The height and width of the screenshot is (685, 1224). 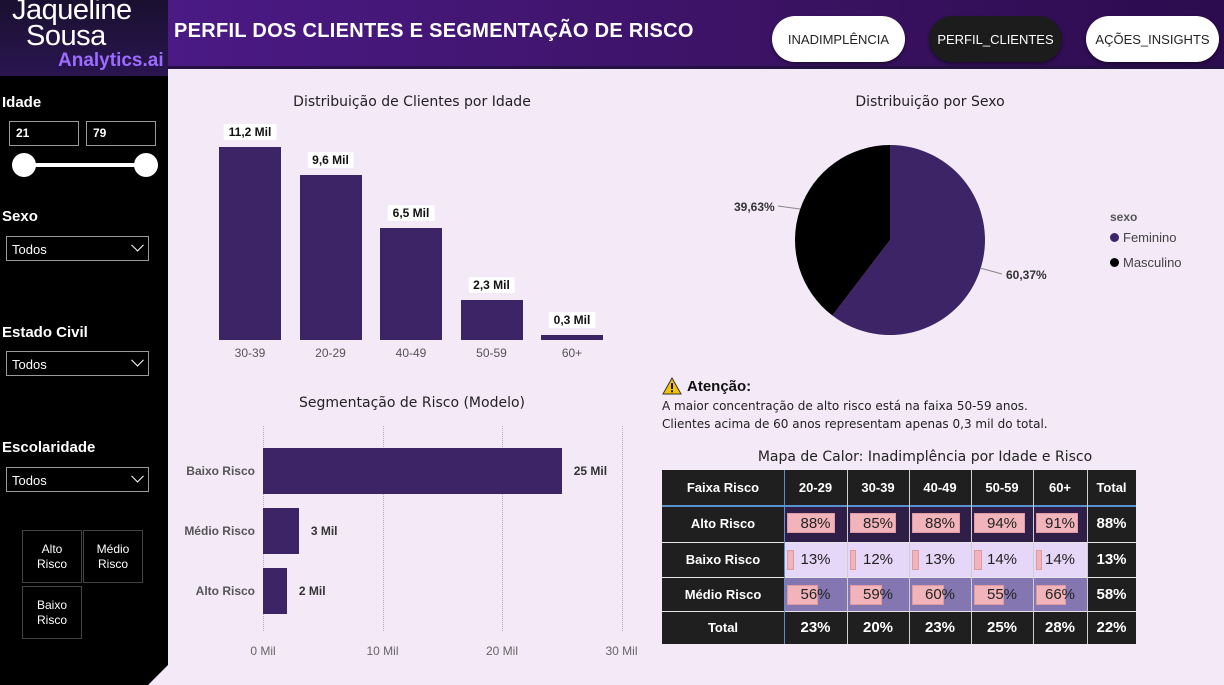 What do you see at coordinates (85, 165) in the screenshot?
I see `age-slider-track` at bounding box center [85, 165].